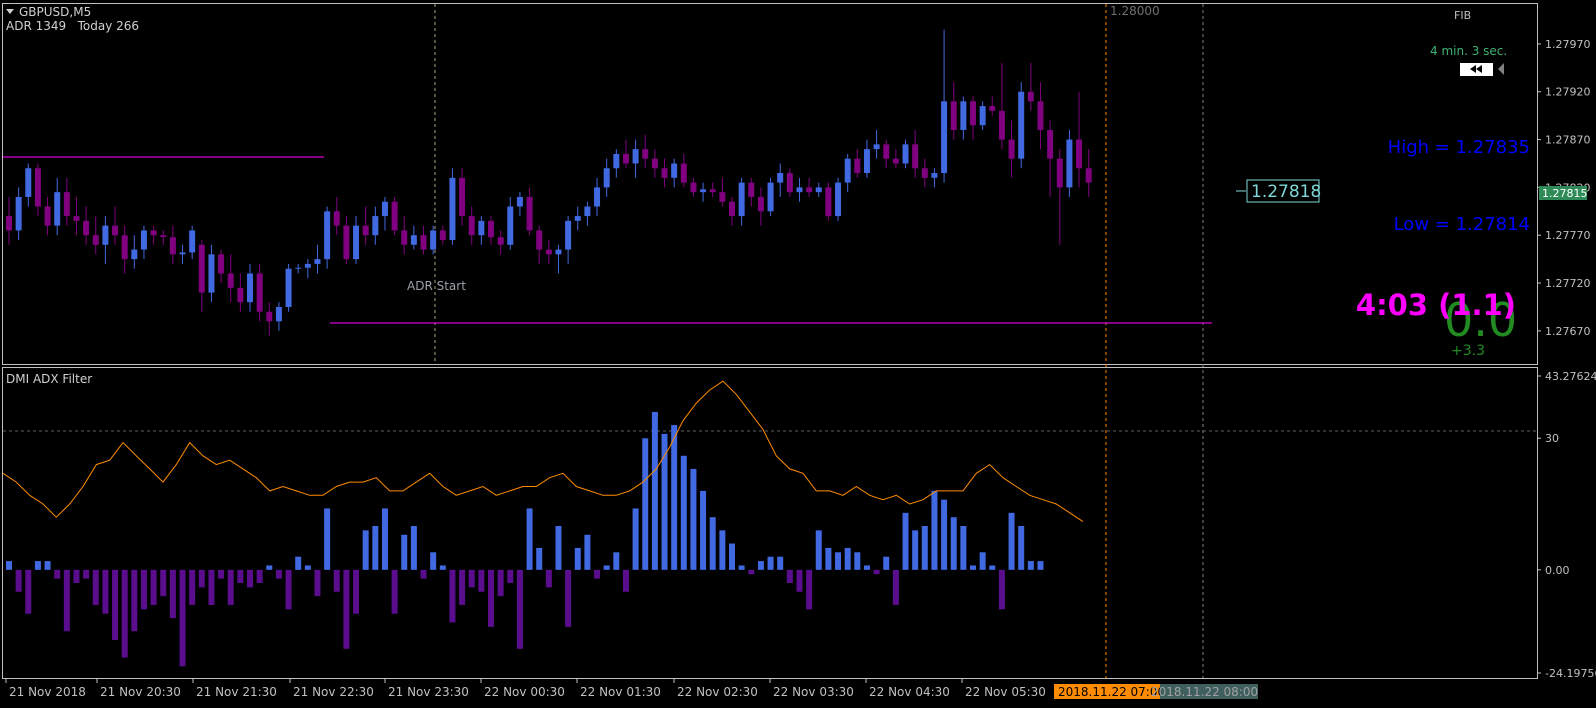  Describe the element at coordinates (543, 451) in the screenshot. I see `adx-line` at that location.